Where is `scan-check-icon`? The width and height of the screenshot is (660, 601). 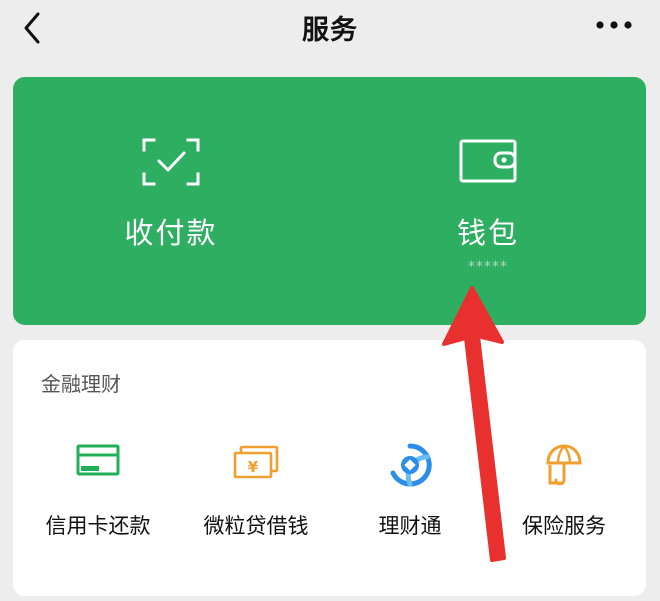 scan-check-icon is located at coordinates (171, 162).